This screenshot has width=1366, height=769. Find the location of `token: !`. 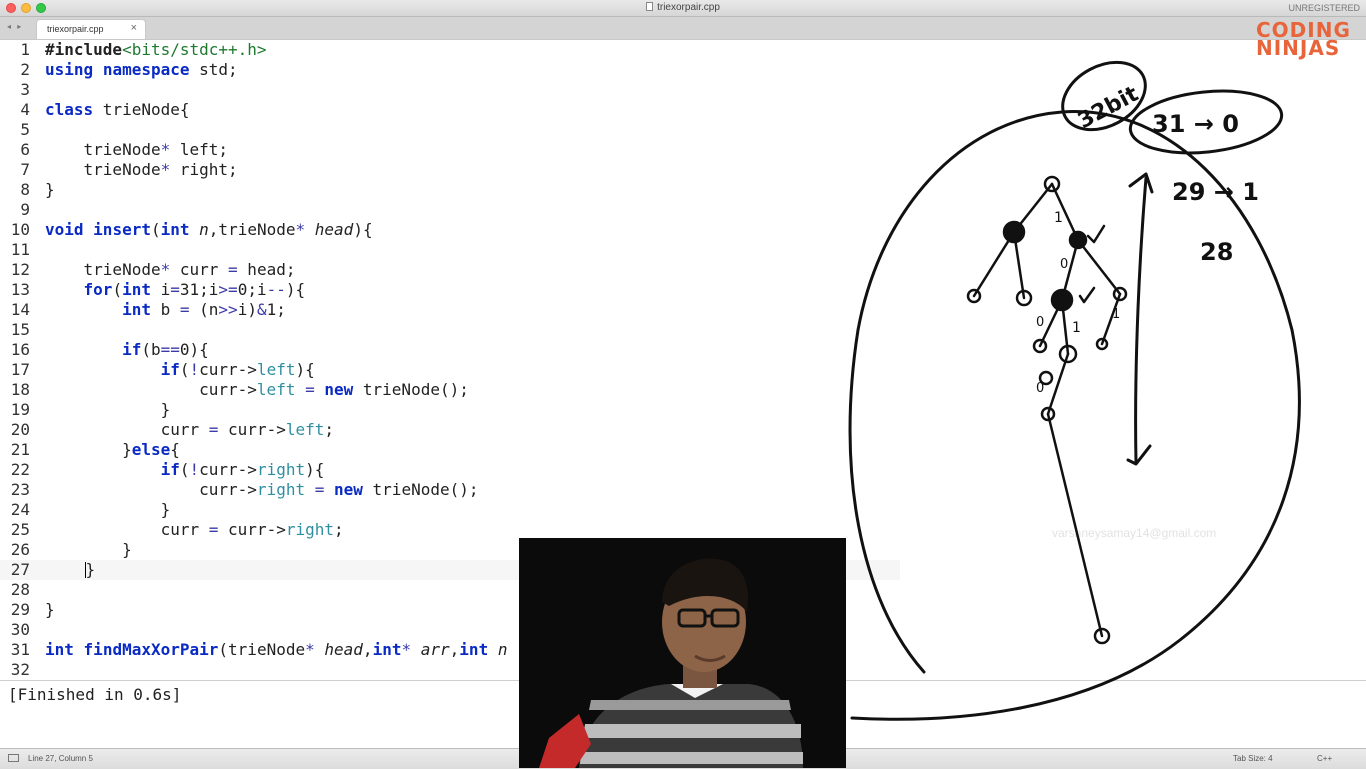

token: ! is located at coordinates (194, 369).